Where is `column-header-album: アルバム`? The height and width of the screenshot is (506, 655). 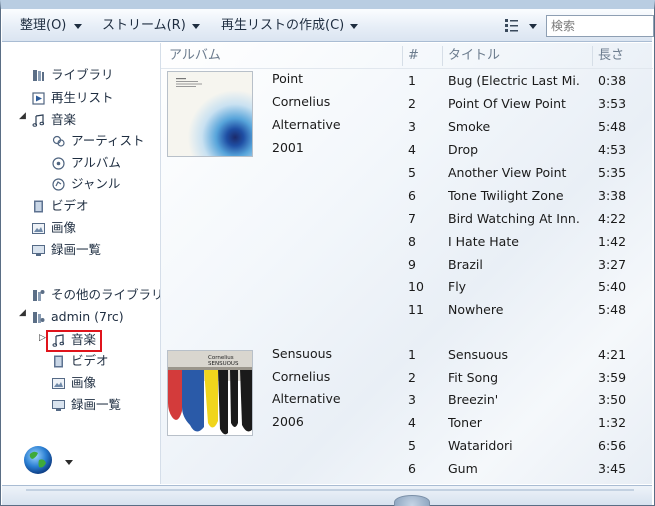 column-header-album: アルバム is located at coordinates (195, 55).